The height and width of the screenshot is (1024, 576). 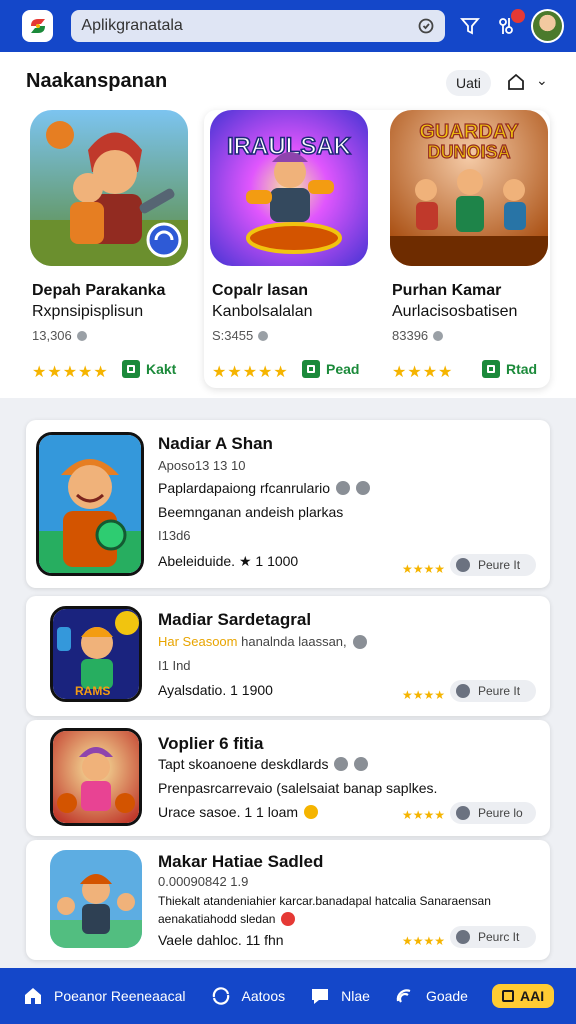 What do you see at coordinates (523, 996) in the screenshot?
I see `nav-cta-button: AAI` at bounding box center [523, 996].